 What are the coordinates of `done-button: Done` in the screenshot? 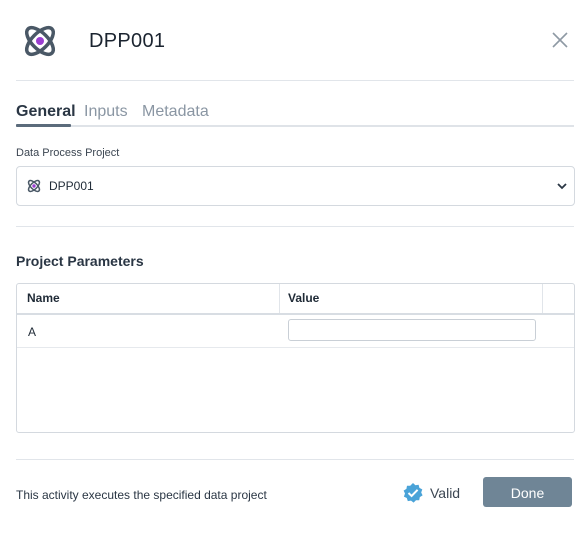 It's located at (527, 492).